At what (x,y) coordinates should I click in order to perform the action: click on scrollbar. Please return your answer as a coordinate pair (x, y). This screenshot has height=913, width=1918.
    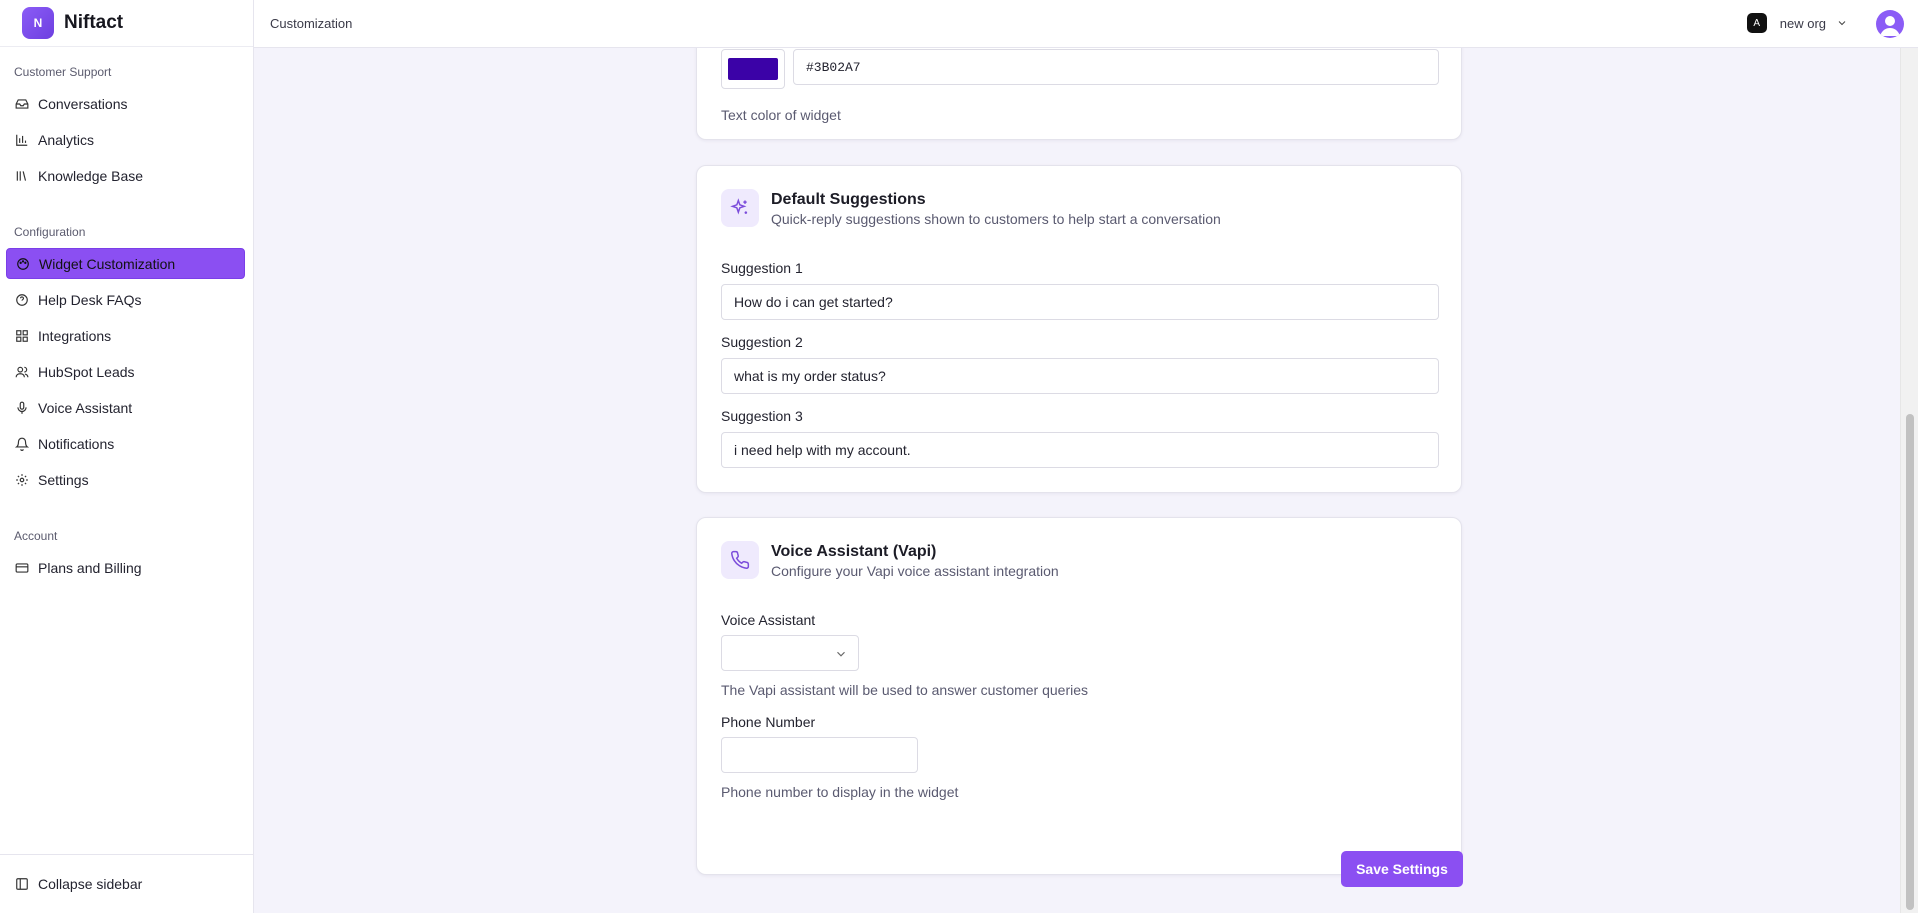
    Looking at the image, I should click on (1909, 480).